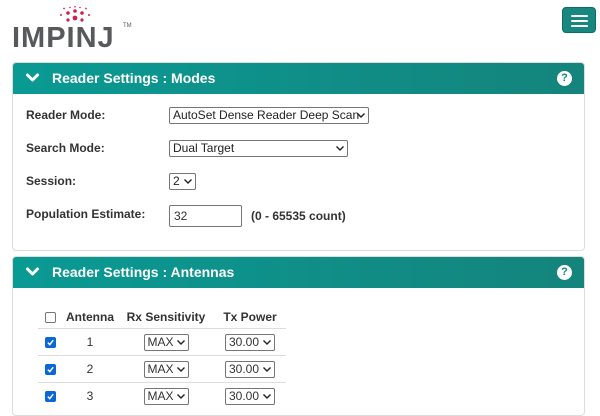  I want to click on antenna-number: 2, so click(90, 369).